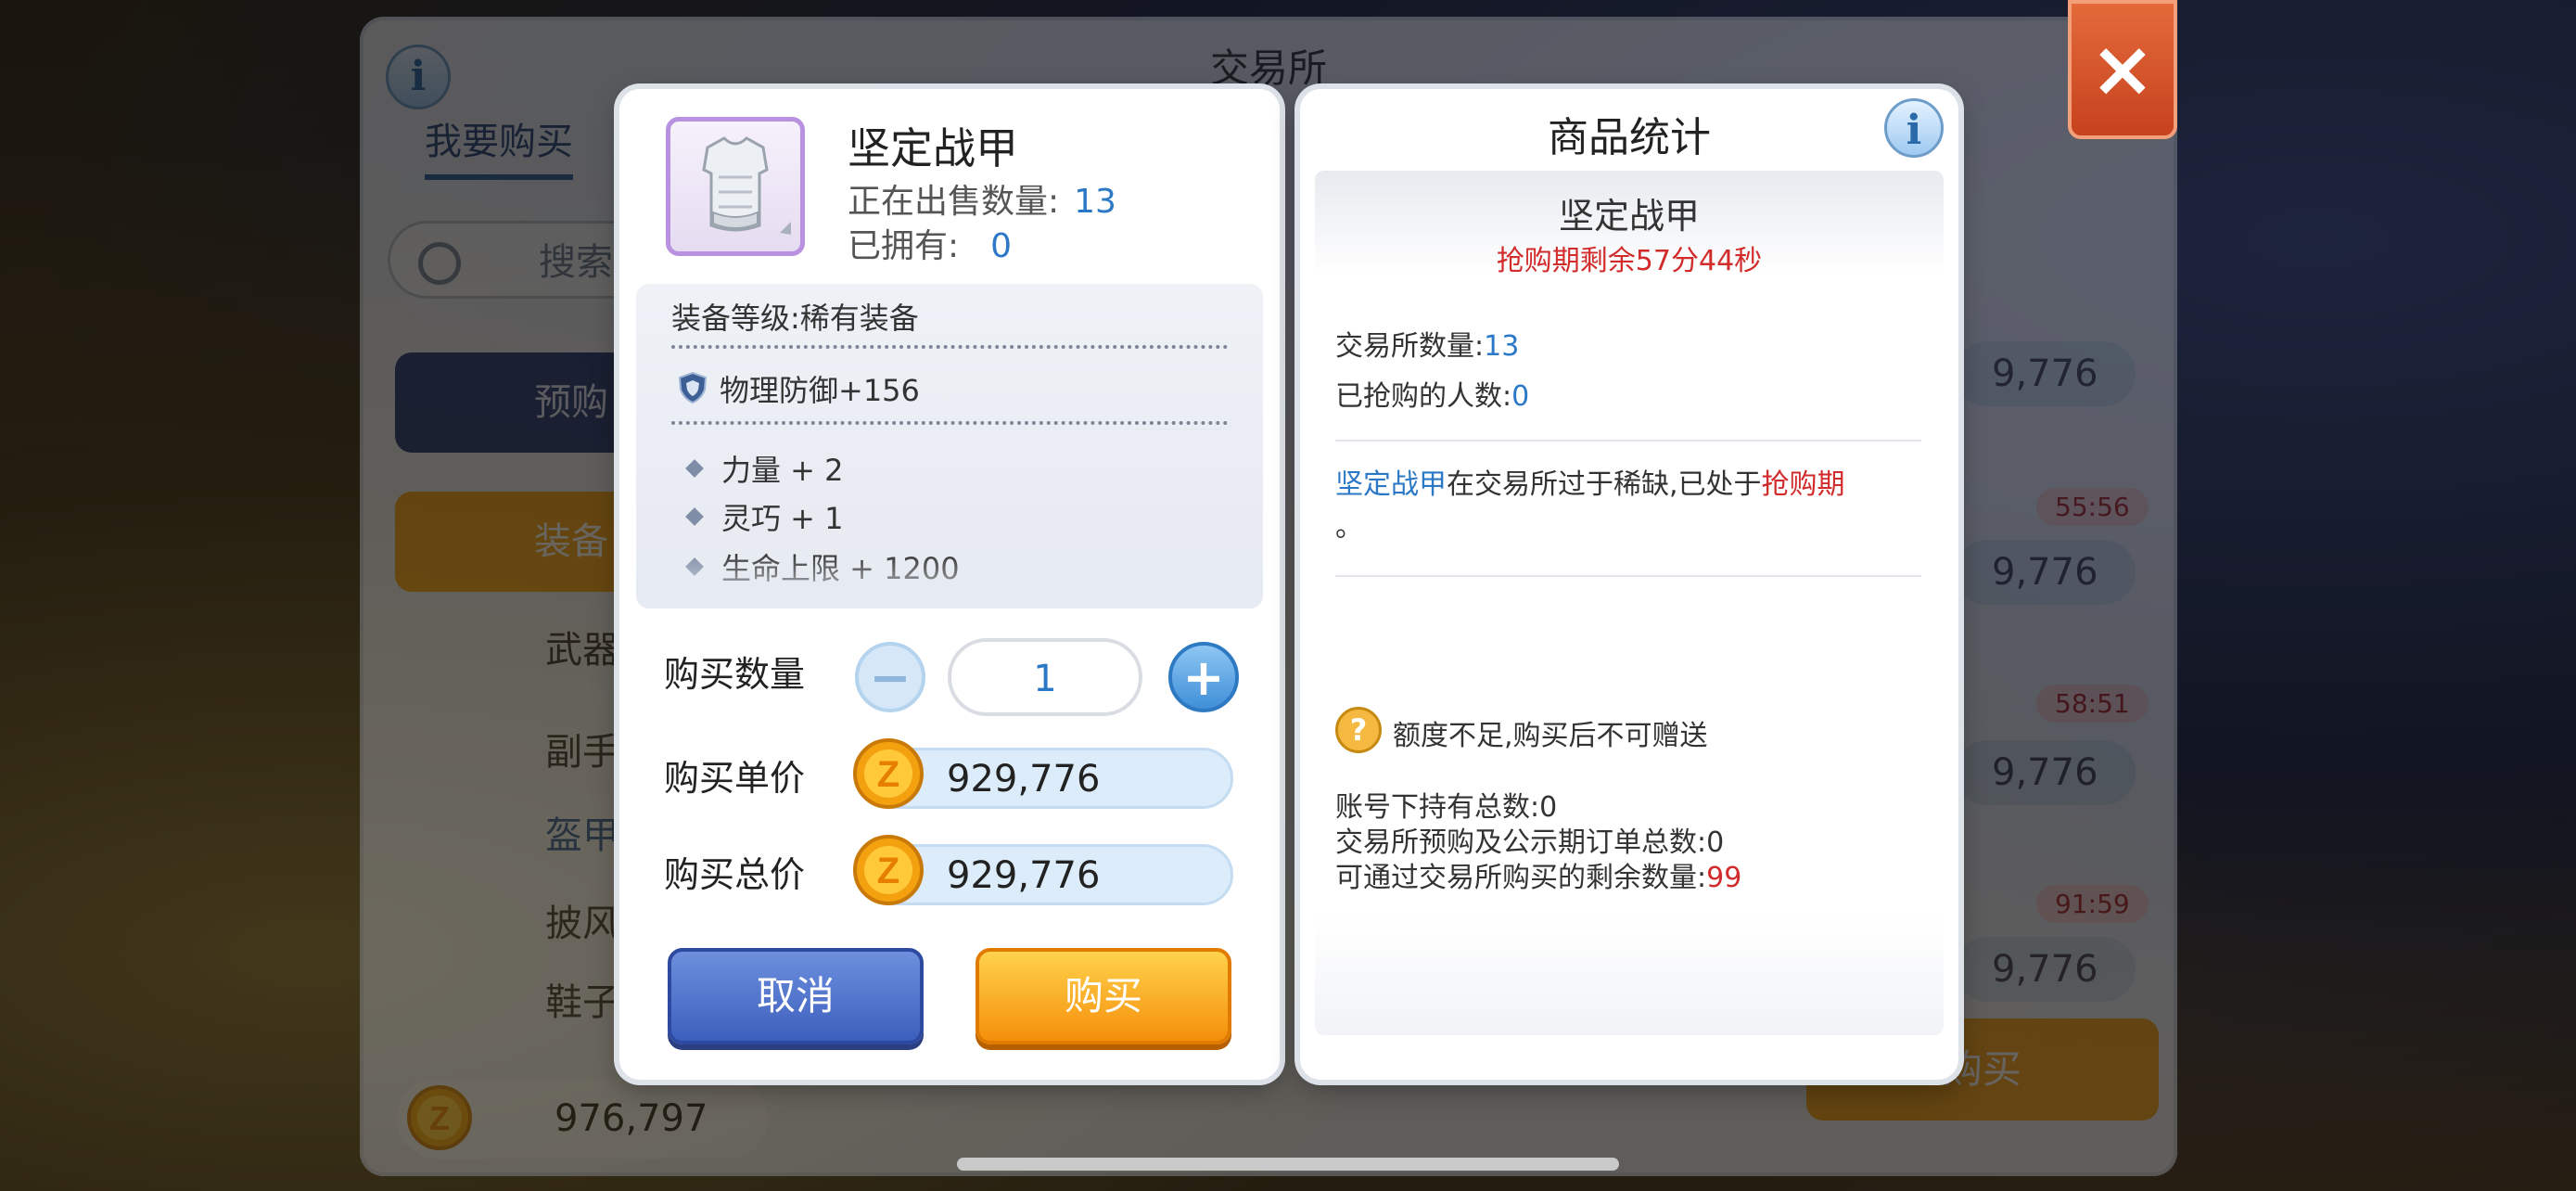  What do you see at coordinates (796, 996) in the screenshot?
I see `cancel-button: 取消` at bounding box center [796, 996].